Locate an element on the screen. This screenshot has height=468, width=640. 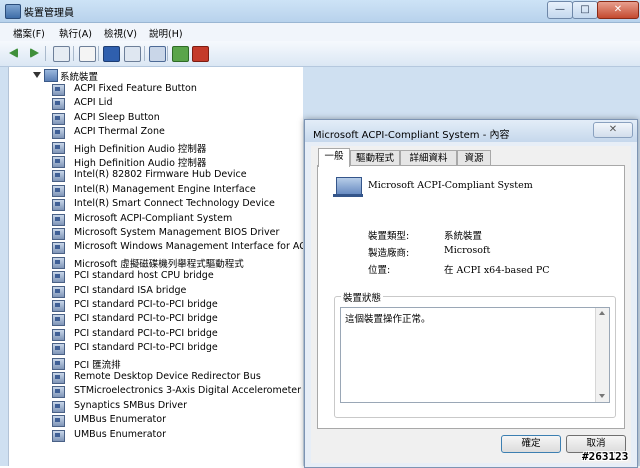
tree-item-label: Microsoft 虛擬磁碟機列舉程式驅動程式 is located at coordinates (159, 264).